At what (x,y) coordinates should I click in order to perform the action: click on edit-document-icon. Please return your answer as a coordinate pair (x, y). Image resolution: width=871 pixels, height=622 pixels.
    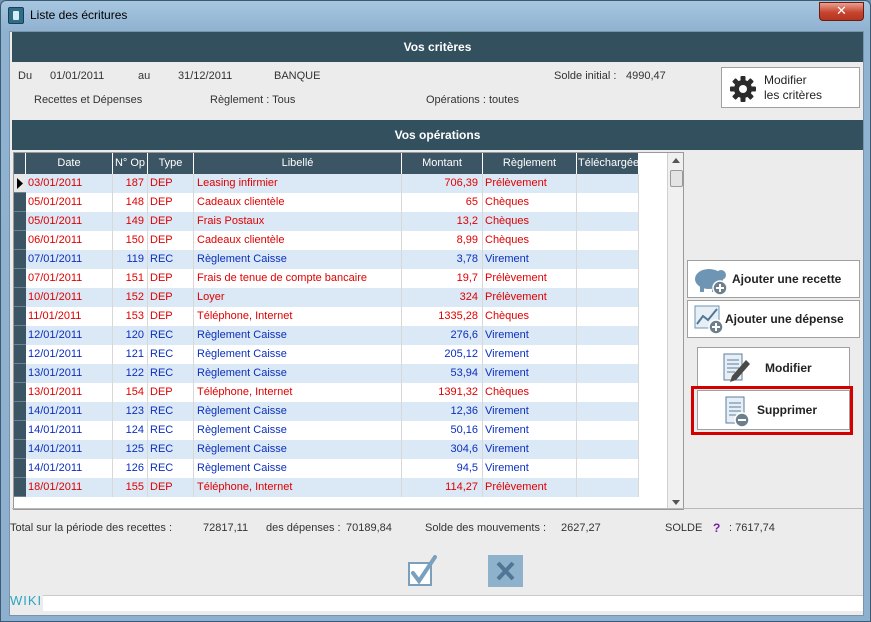
    Looking at the image, I should click on (736, 367).